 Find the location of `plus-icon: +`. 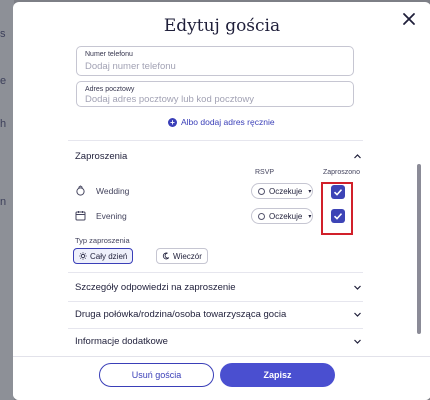

plus-icon: + is located at coordinates (172, 122).